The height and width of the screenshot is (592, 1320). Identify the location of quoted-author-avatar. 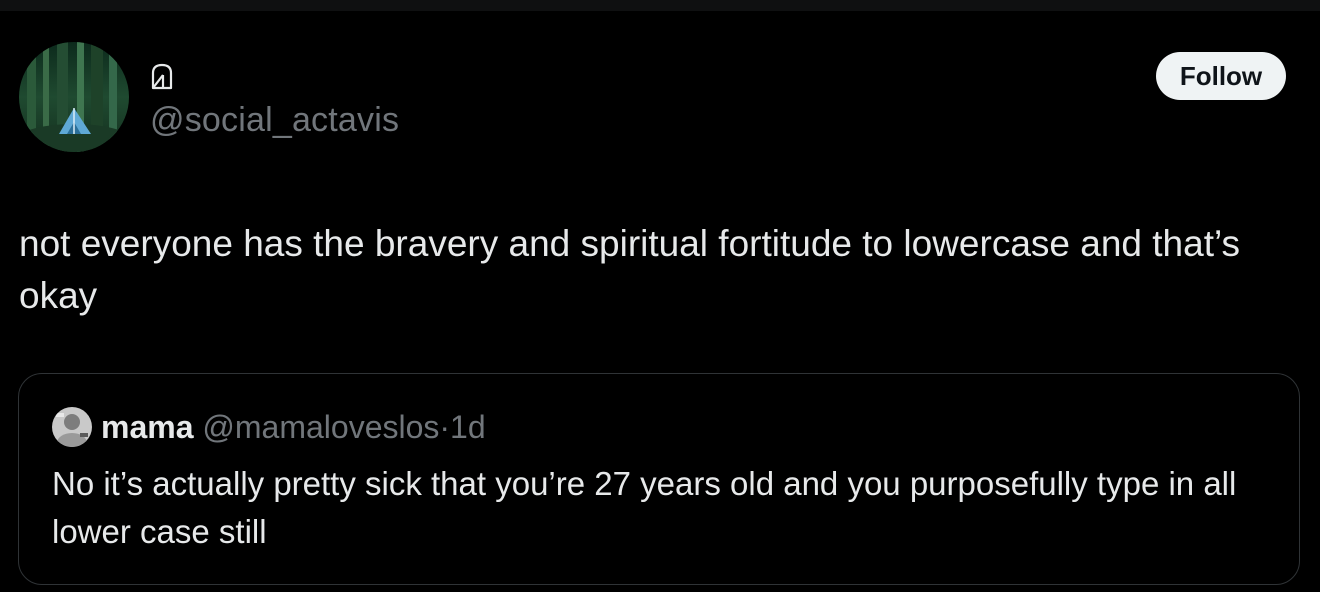
(72, 427).